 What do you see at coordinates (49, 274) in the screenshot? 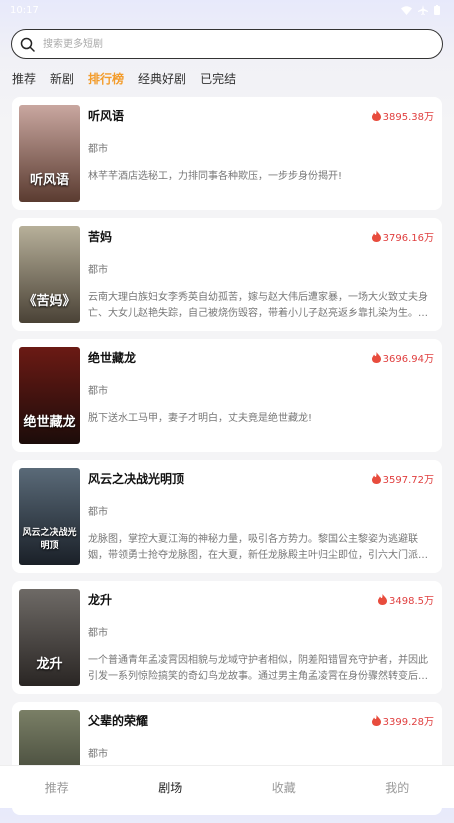
I see `drama-poster: 《苦妈》` at bounding box center [49, 274].